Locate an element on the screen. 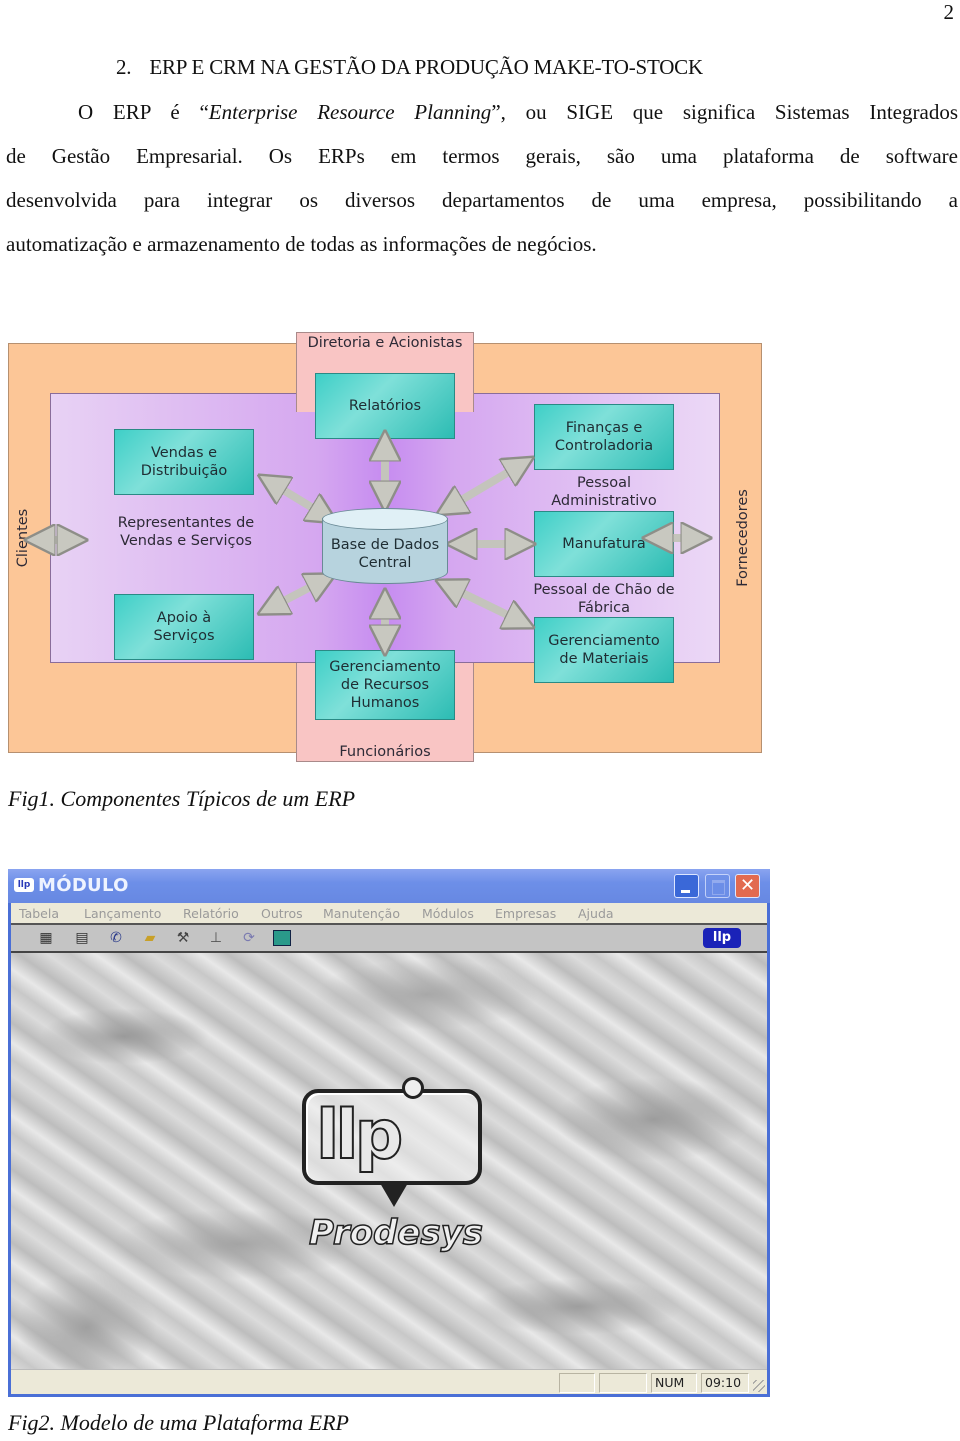  phone-book-icon: ✆ is located at coordinates (116, 938).